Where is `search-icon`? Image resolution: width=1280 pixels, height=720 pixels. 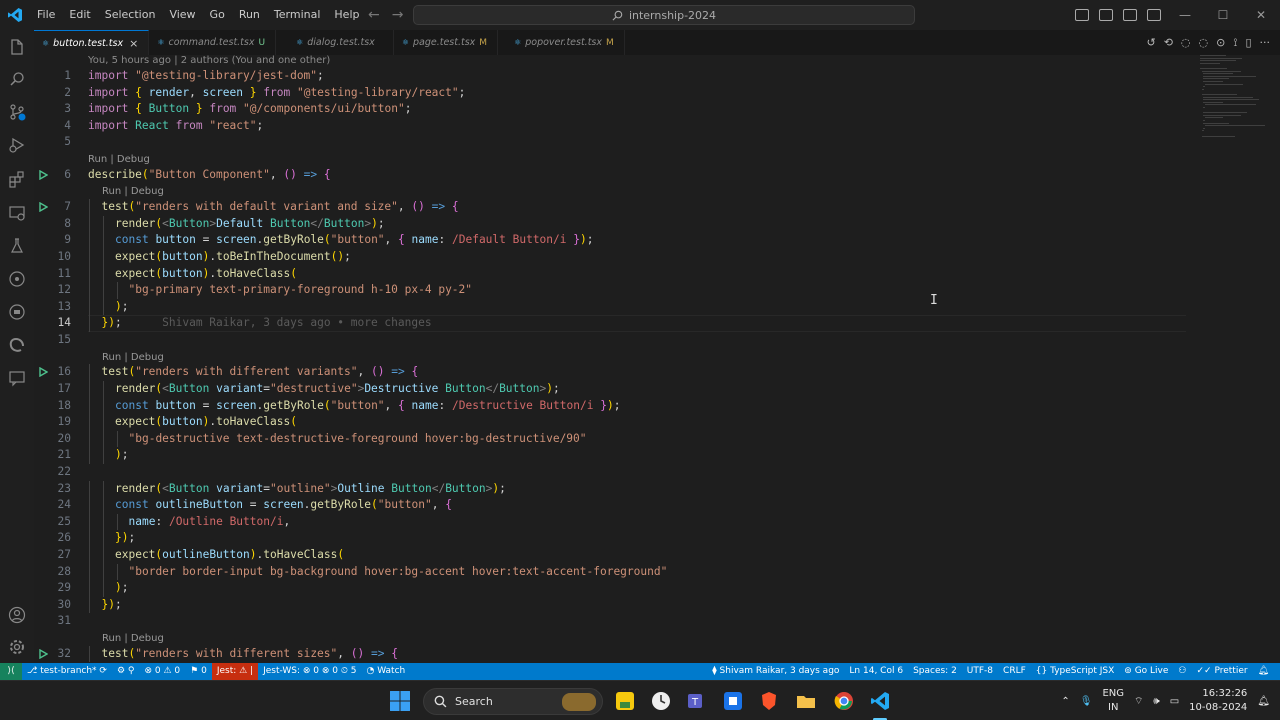 search-icon is located at coordinates (17, 79).